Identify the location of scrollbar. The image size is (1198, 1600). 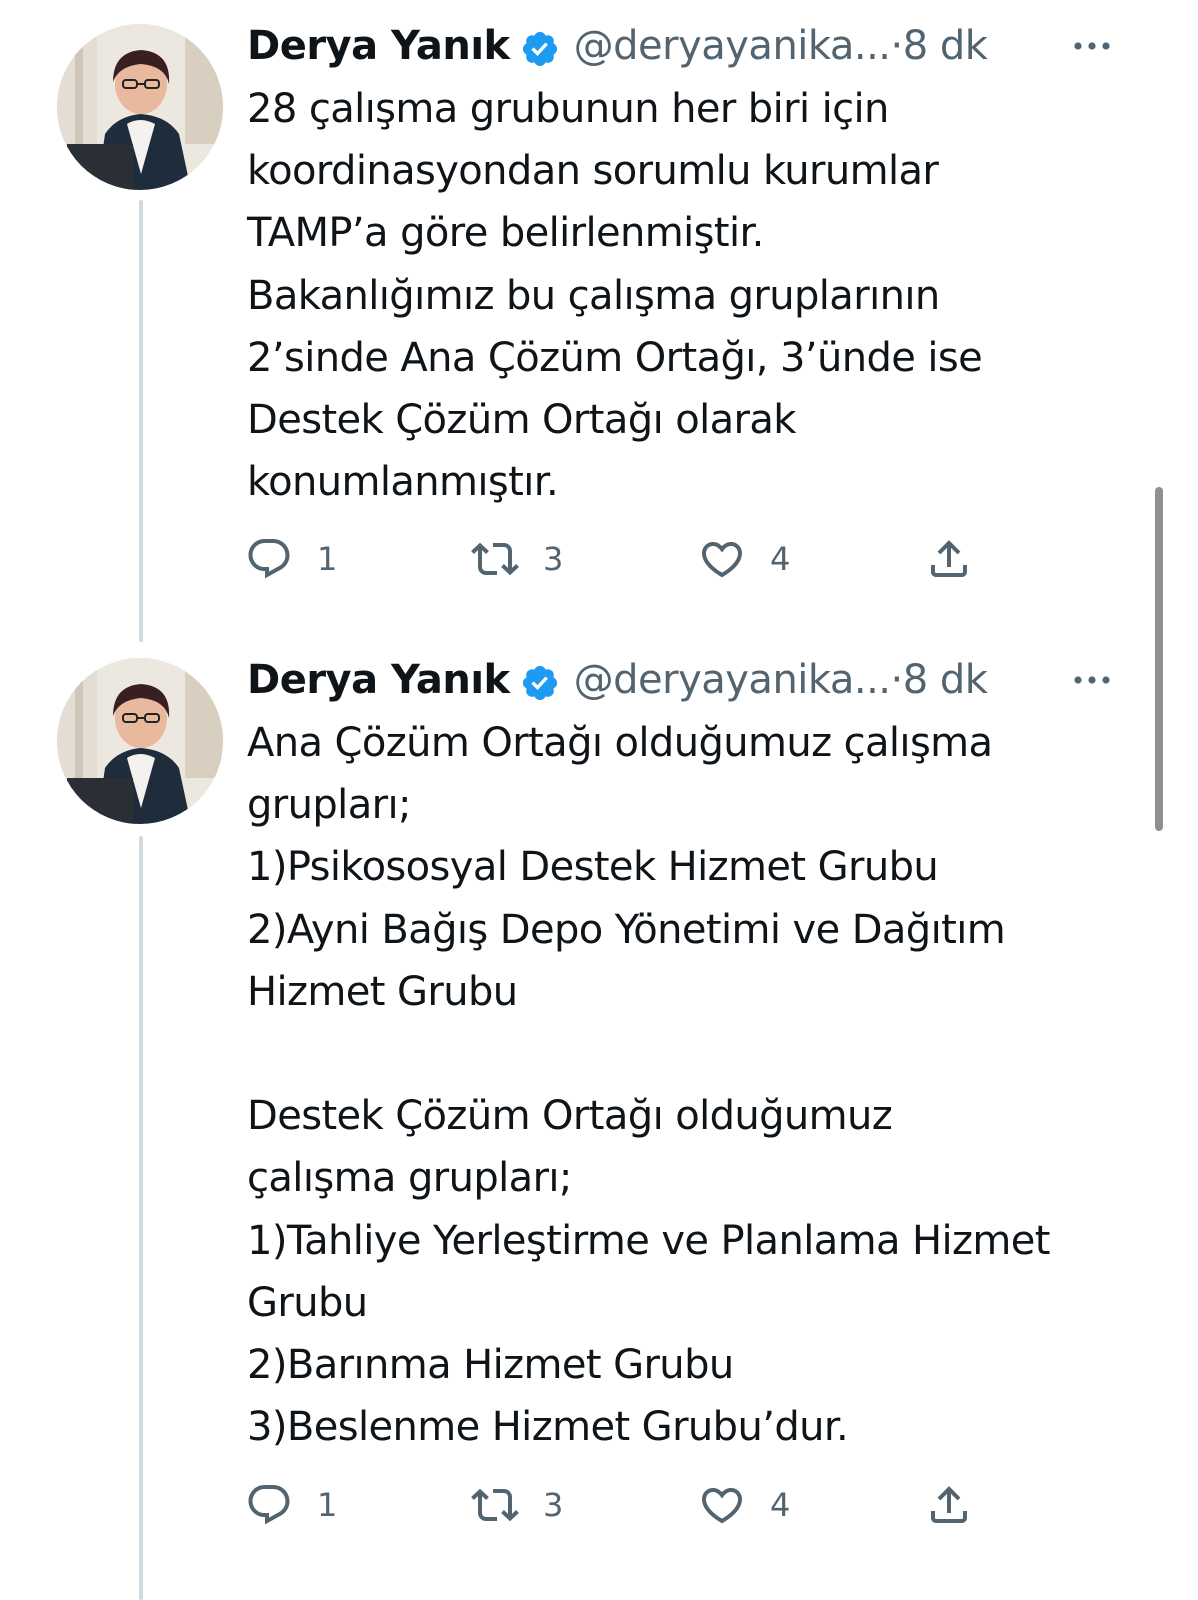
(1159, 659).